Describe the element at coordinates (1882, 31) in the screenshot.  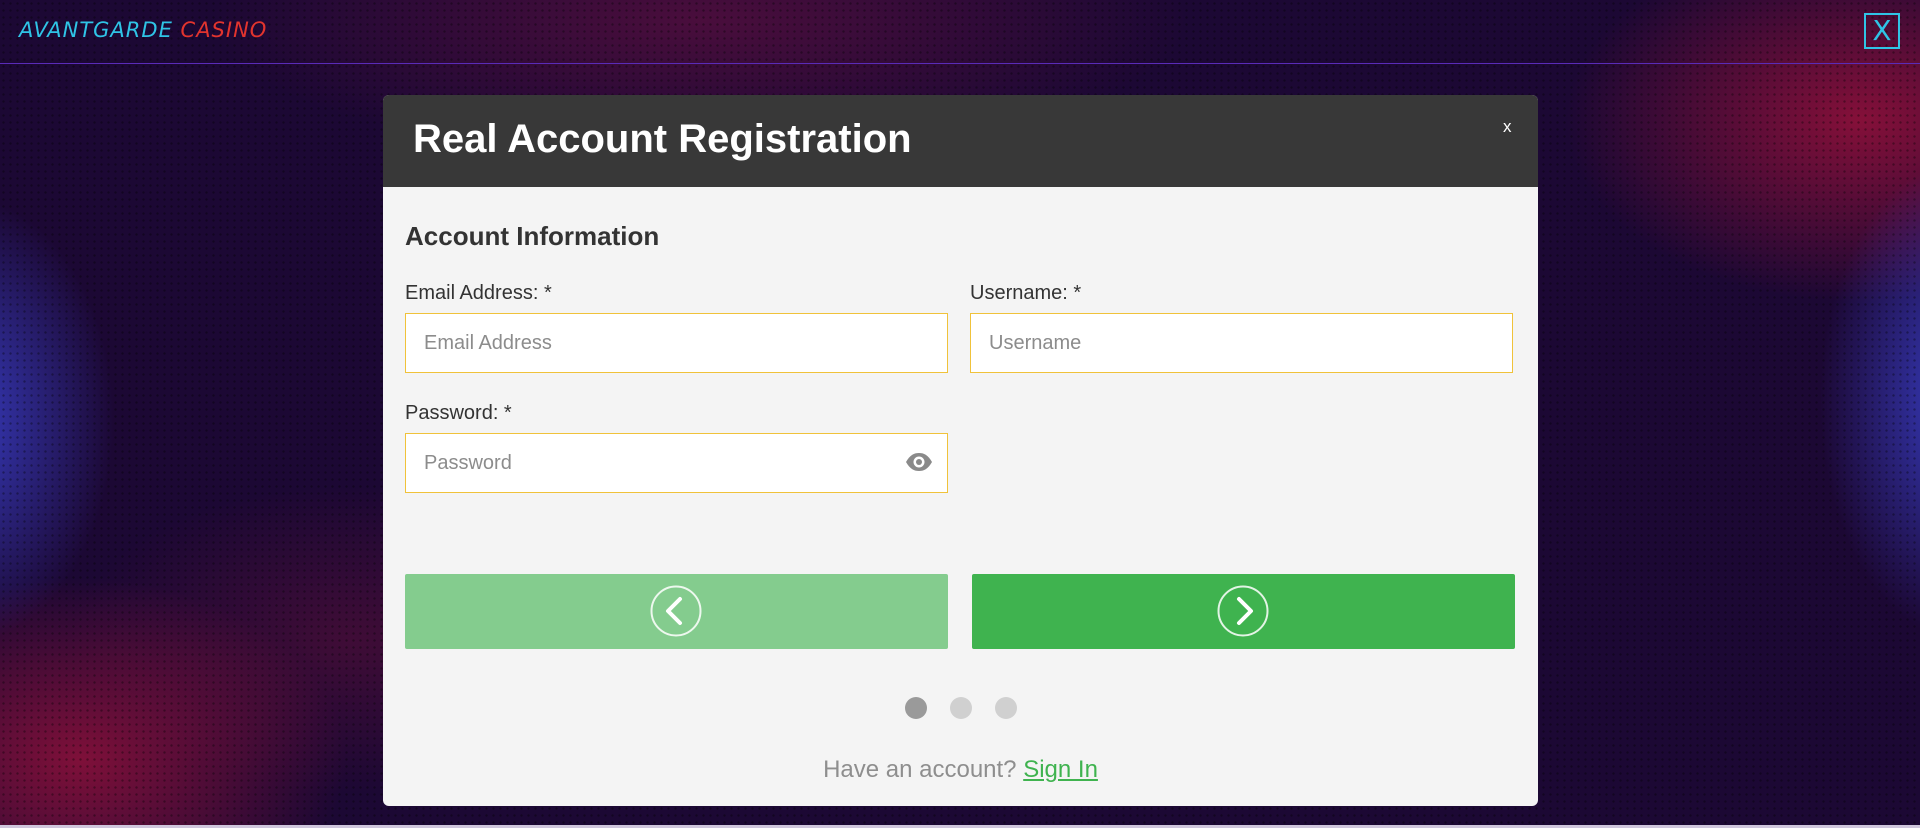
I see `close-page-button: X` at that location.